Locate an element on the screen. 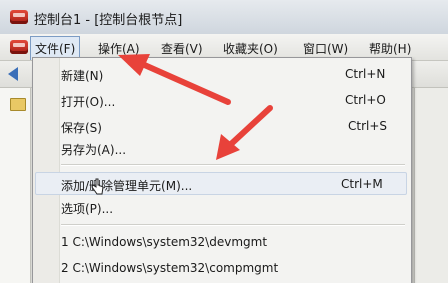 This screenshot has width=448, height=283. arrow-to-file-menu-icon is located at coordinates (174, 79).